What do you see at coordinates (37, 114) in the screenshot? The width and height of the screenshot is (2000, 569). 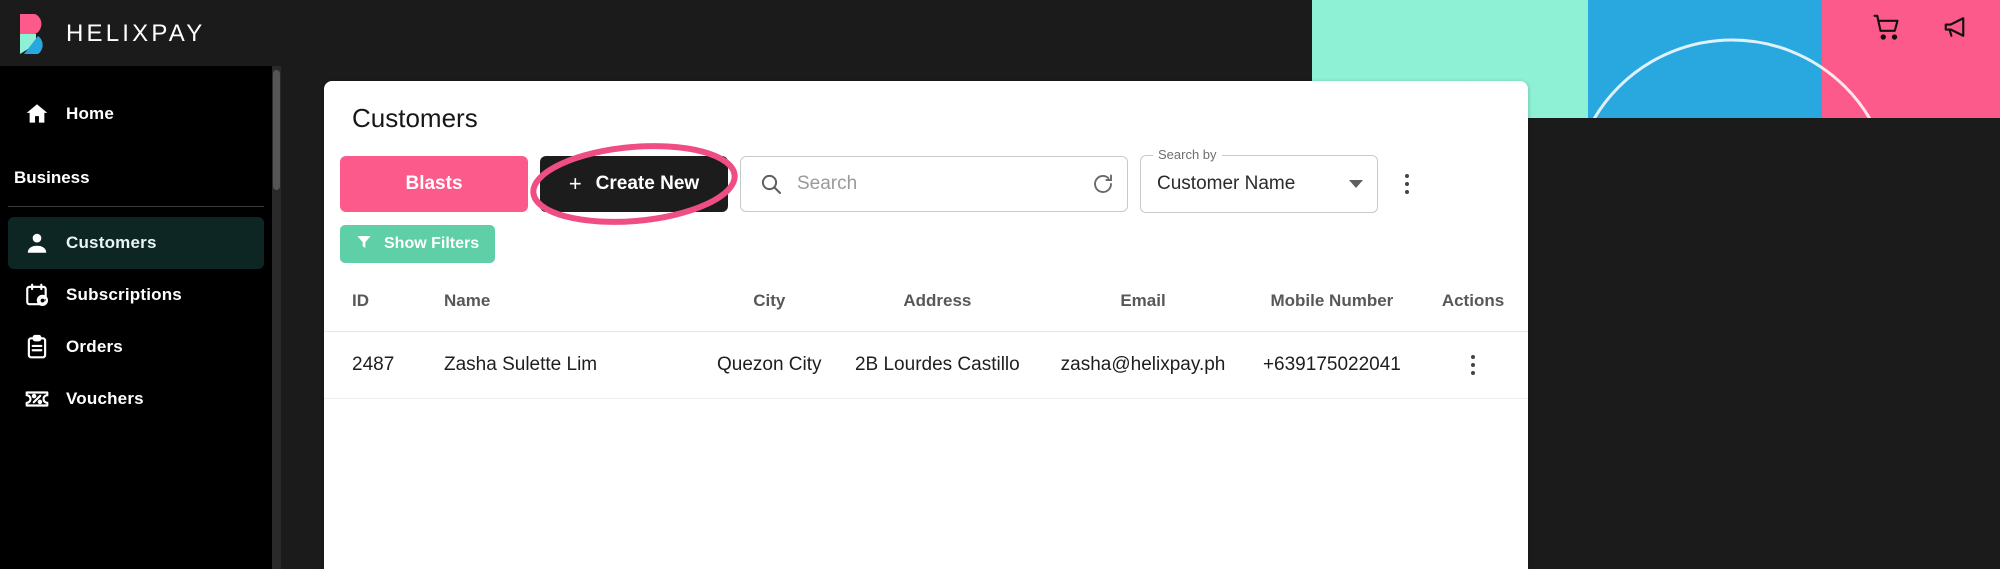 I see `home-icon` at bounding box center [37, 114].